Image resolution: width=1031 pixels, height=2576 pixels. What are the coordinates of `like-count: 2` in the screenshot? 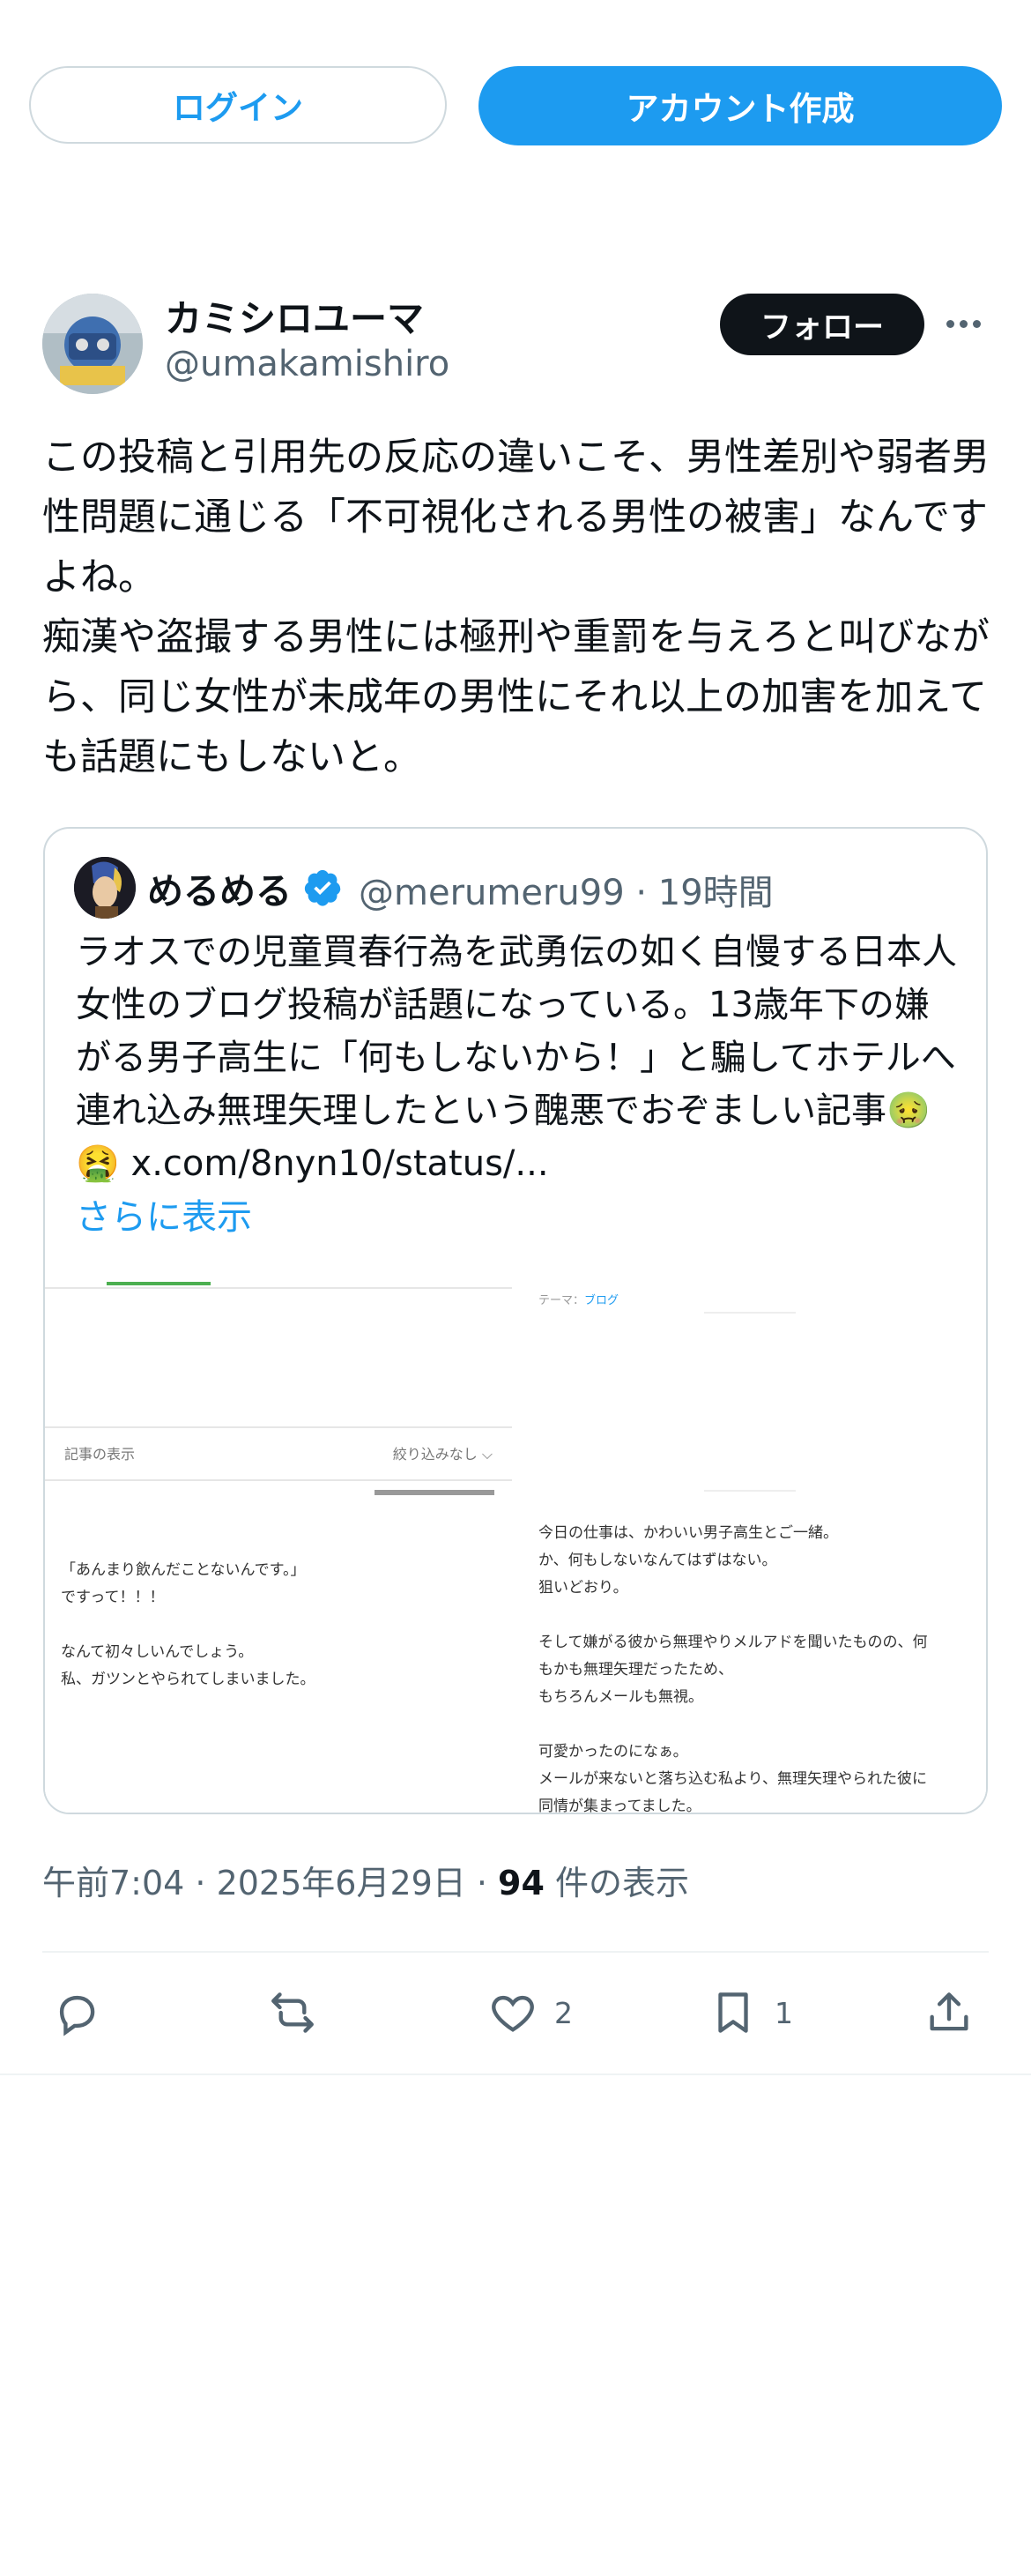 It's located at (563, 2012).